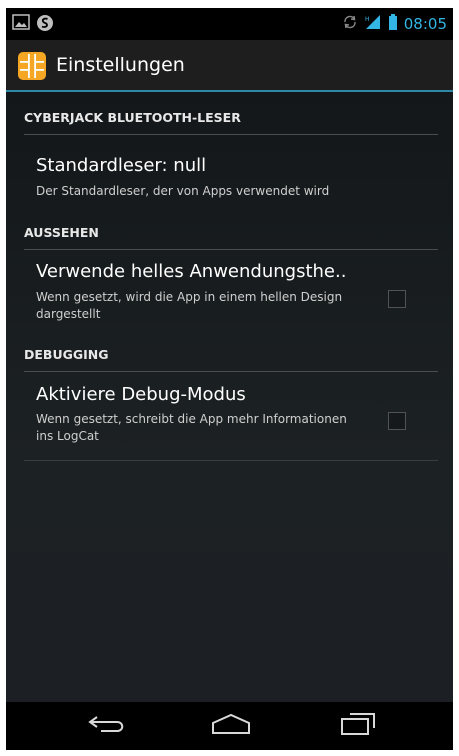 Image resolution: width=459 pixels, height=756 pixels. I want to click on section-header-aussehen: AUSSEHEN, so click(231, 237).